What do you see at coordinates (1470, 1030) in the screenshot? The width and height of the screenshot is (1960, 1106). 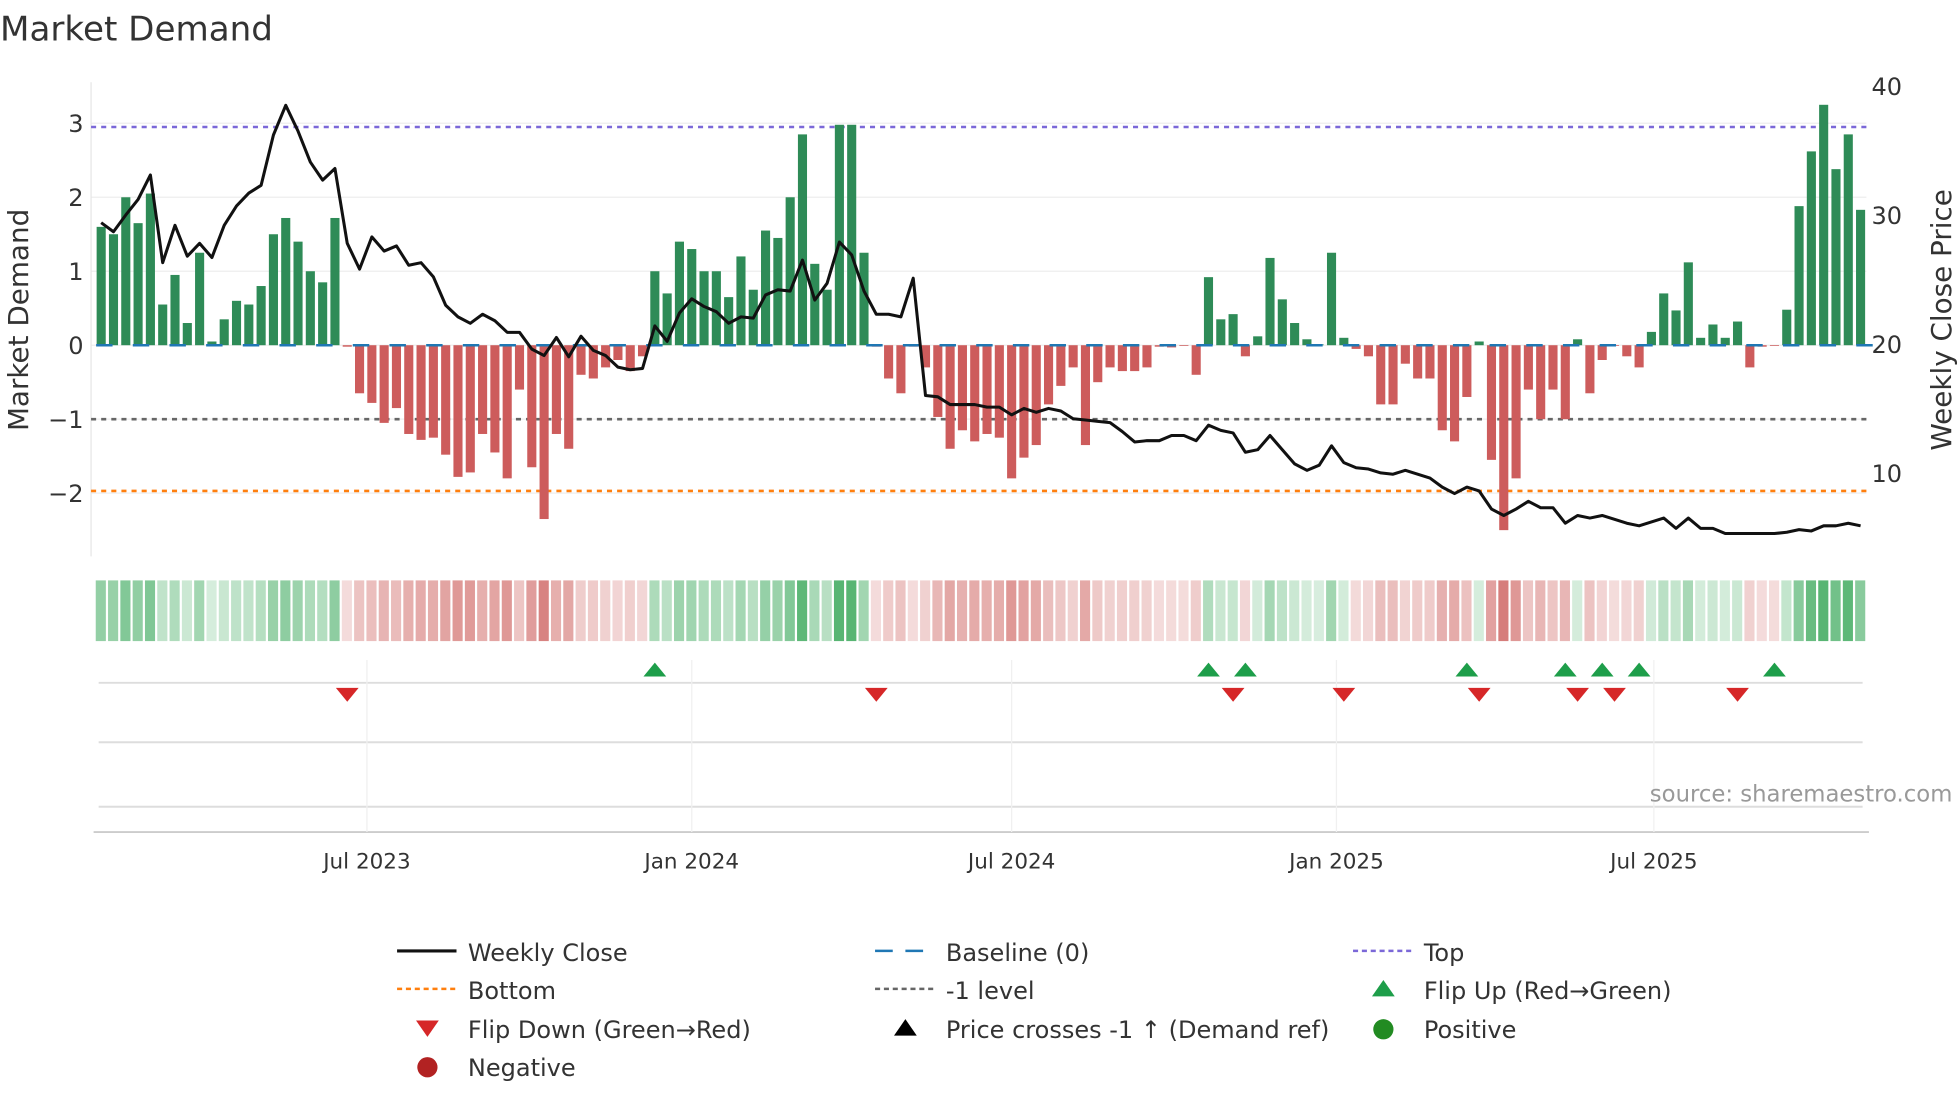 I see `legend-positive-label: Positive` at bounding box center [1470, 1030].